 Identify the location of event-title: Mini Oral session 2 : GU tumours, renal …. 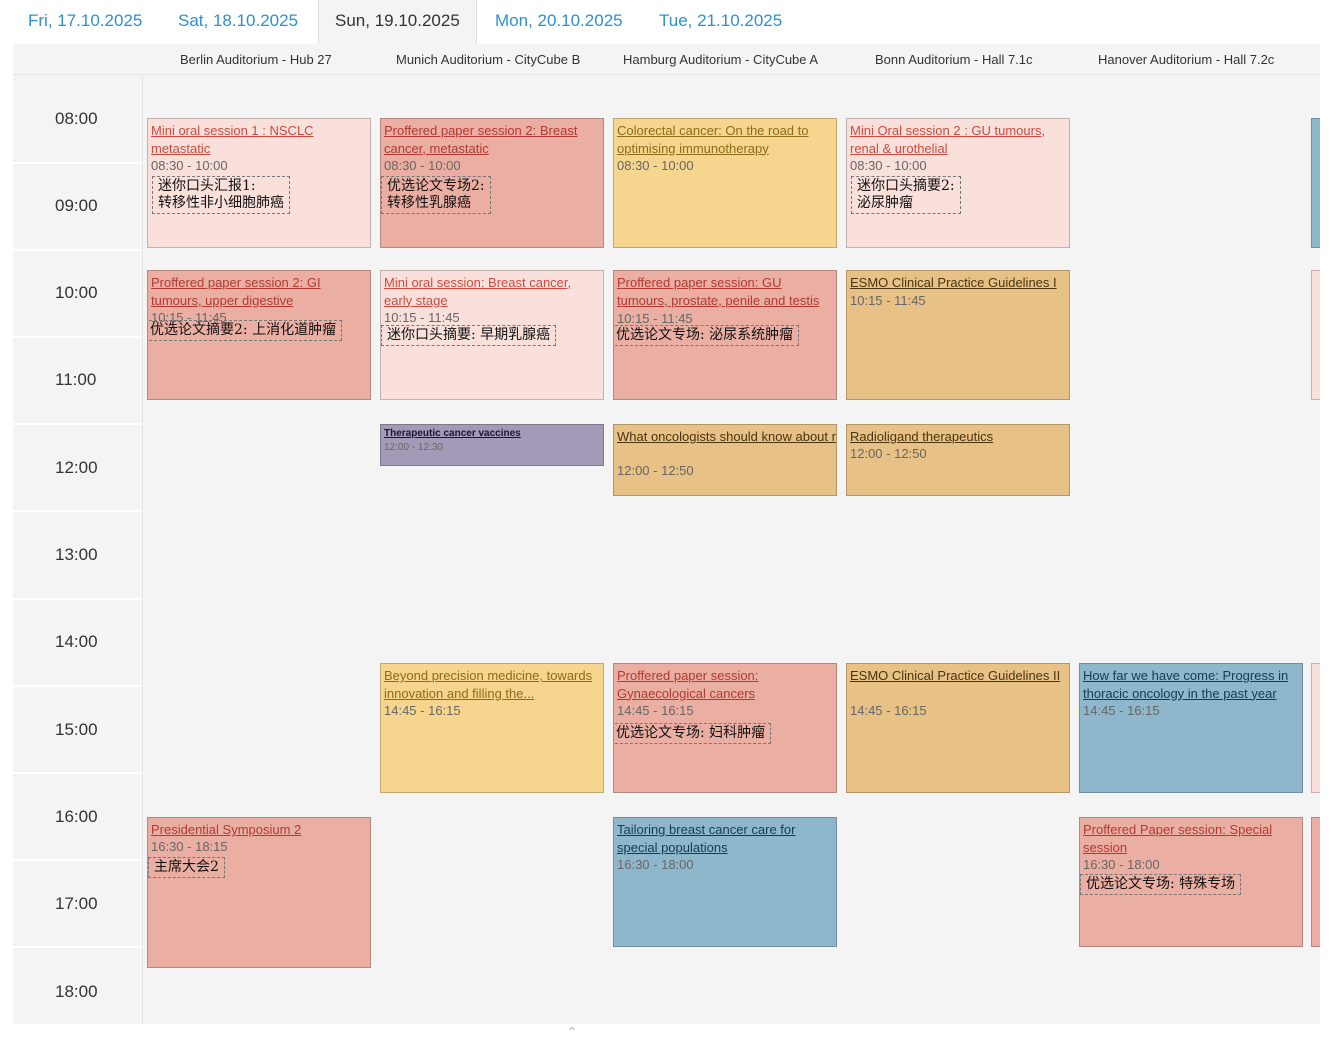
(958, 139).